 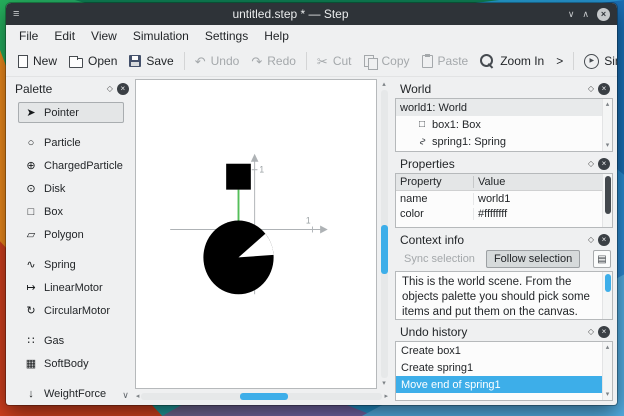 I want to click on paste-button: Paste, so click(x=445, y=61).